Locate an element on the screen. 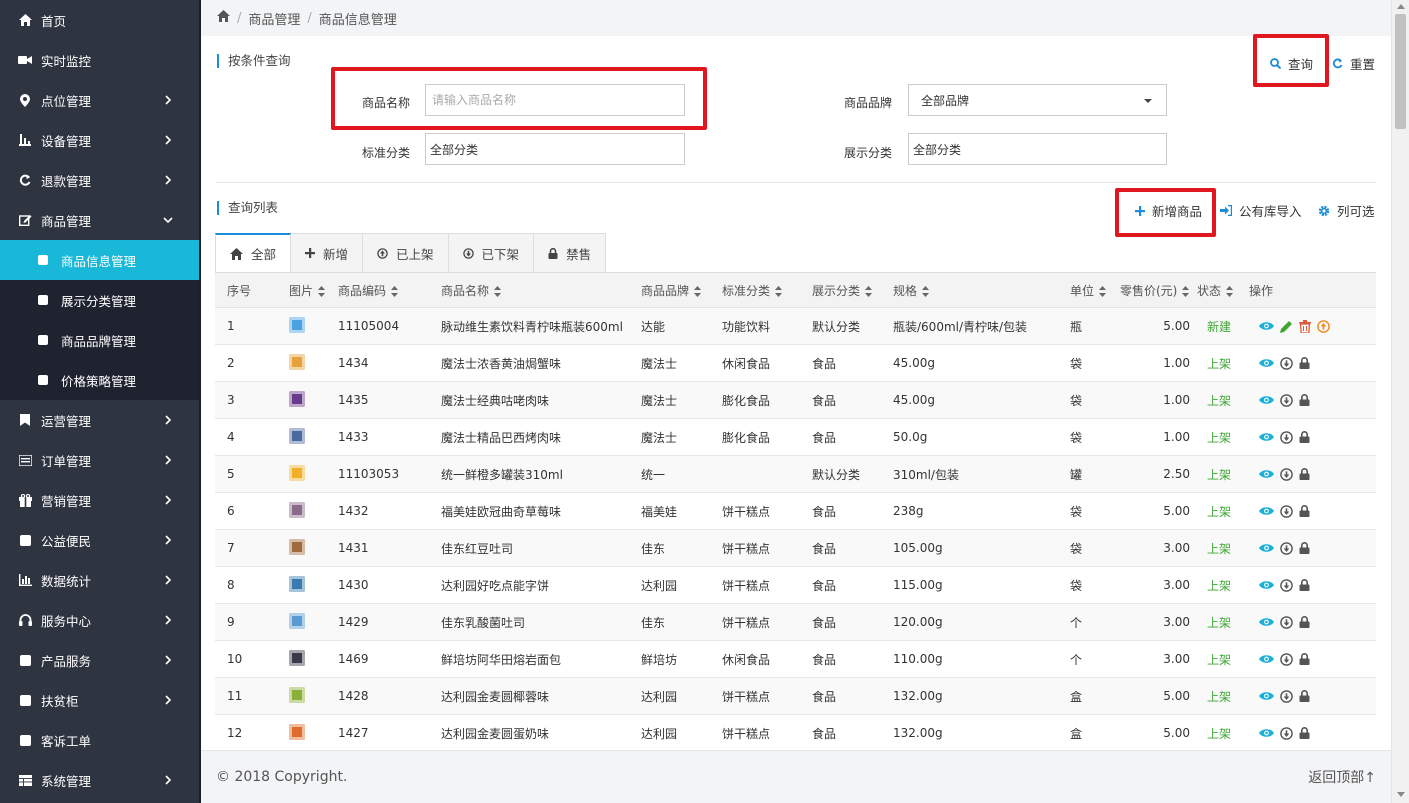 The width and height of the screenshot is (1409, 803). sidebar-item: 实时监控 is located at coordinates (99, 60).